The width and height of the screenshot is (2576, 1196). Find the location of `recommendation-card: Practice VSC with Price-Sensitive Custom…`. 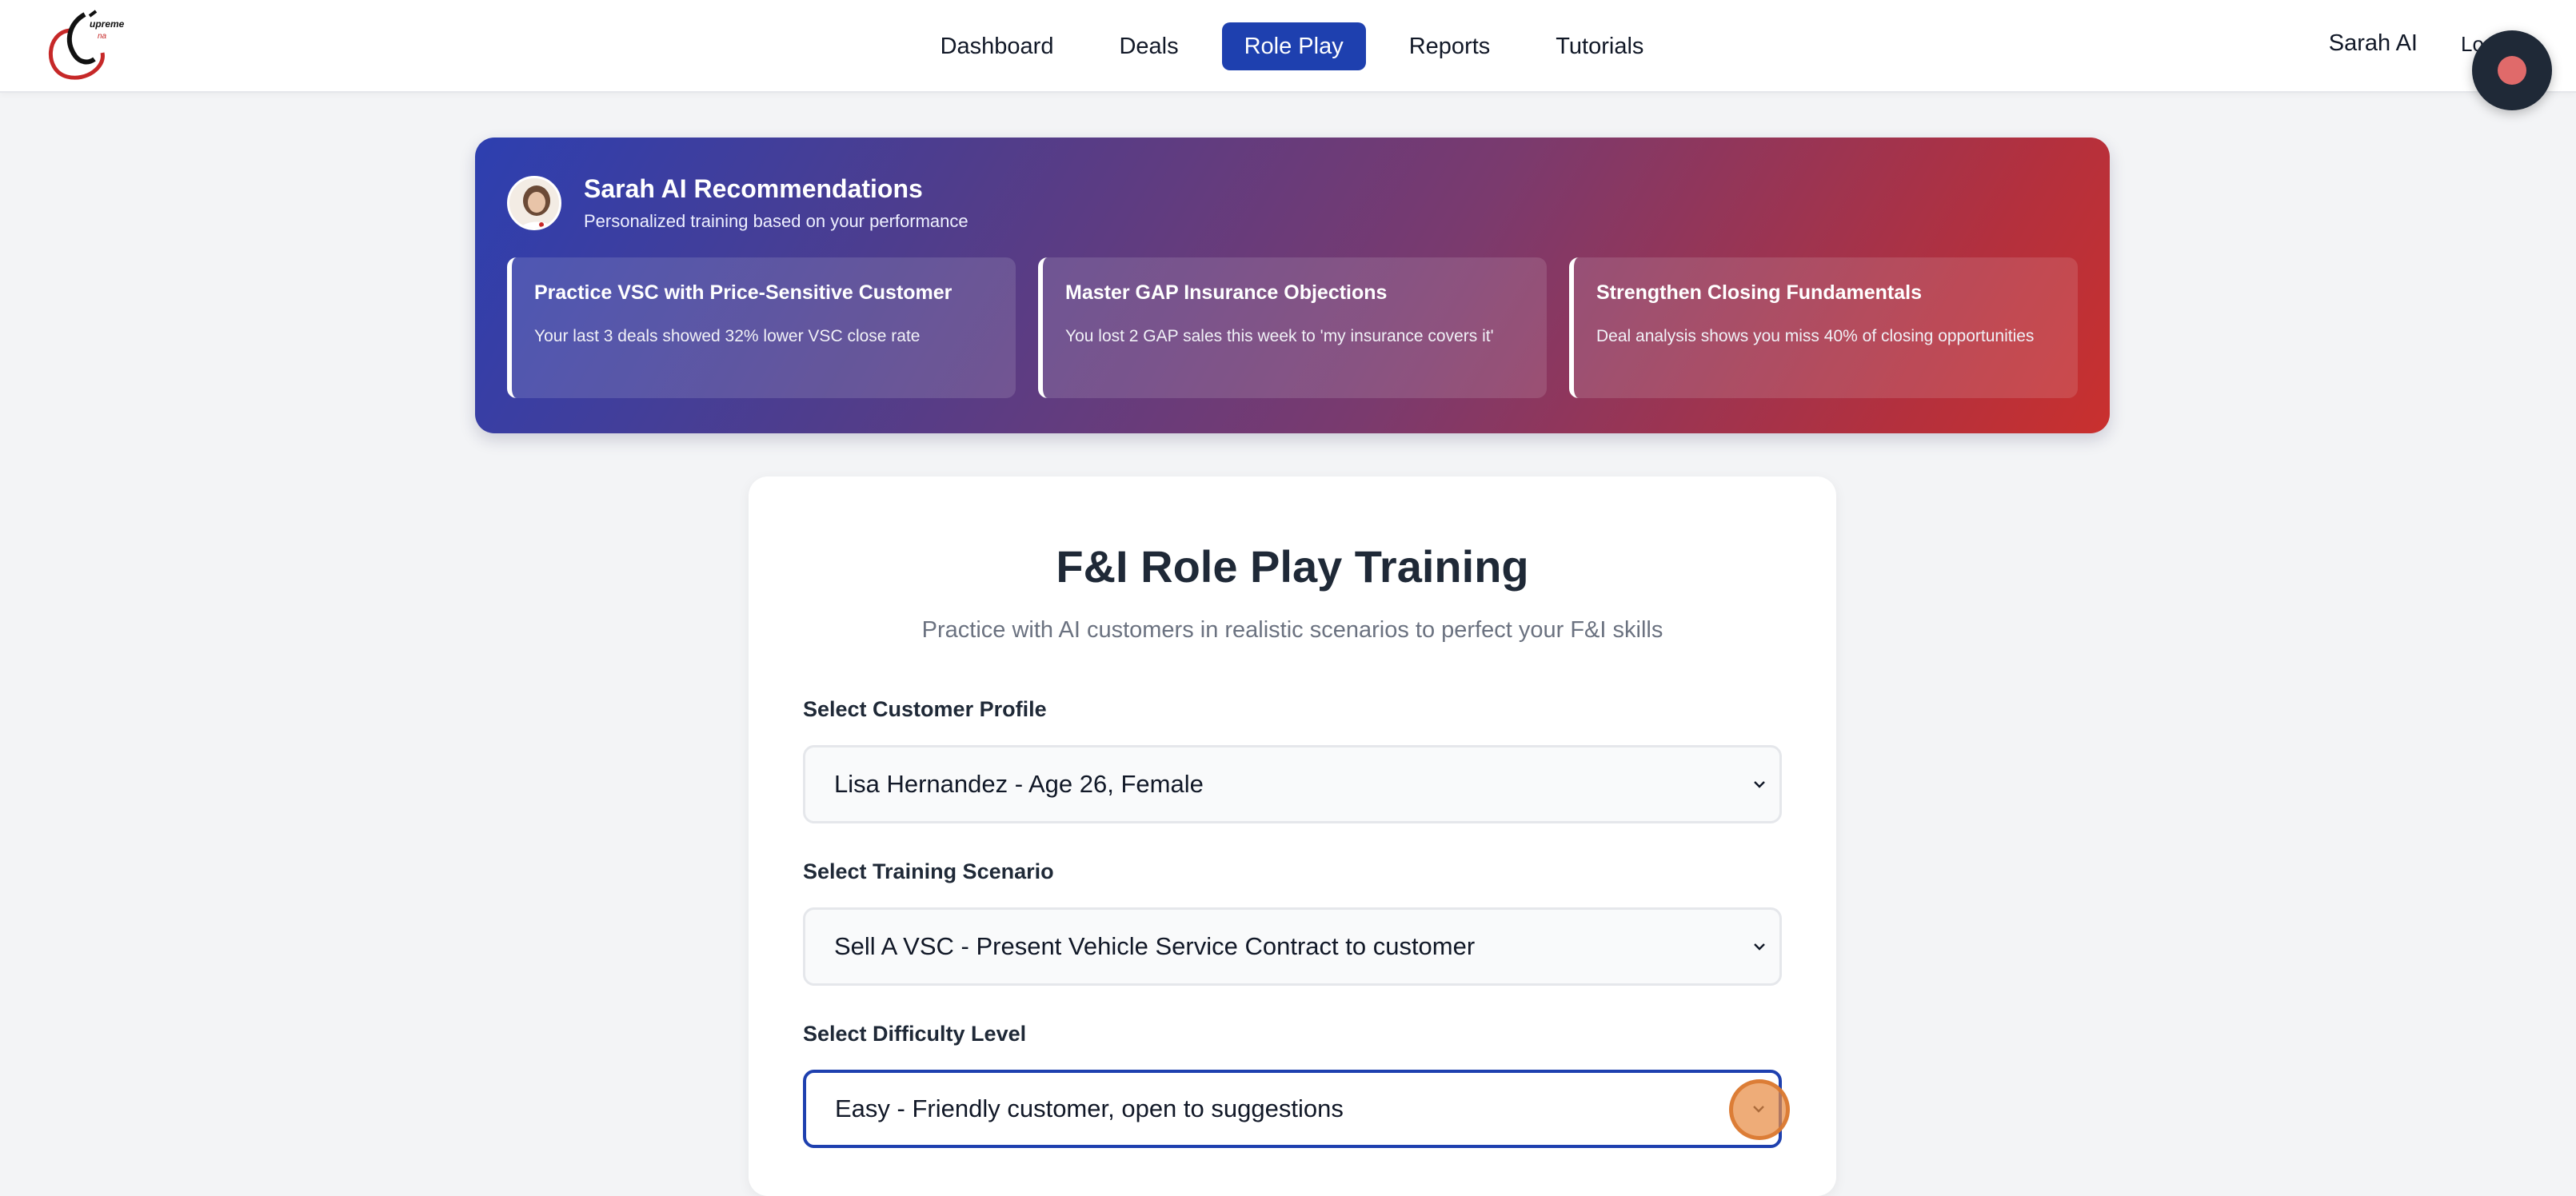

recommendation-card: Practice VSC with Price-Sensitive Custom… is located at coordinates (761, 327).